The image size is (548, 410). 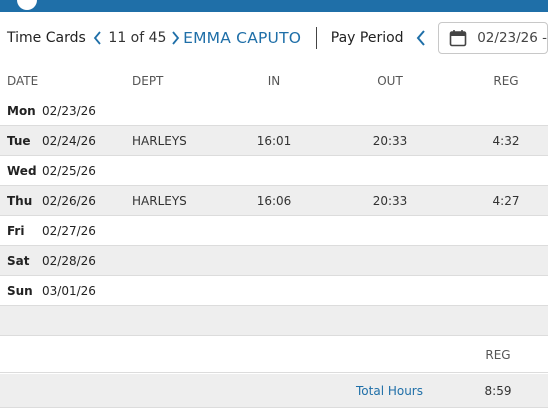 I want to click on column-header-in: IN, so click(x=274, y=81).